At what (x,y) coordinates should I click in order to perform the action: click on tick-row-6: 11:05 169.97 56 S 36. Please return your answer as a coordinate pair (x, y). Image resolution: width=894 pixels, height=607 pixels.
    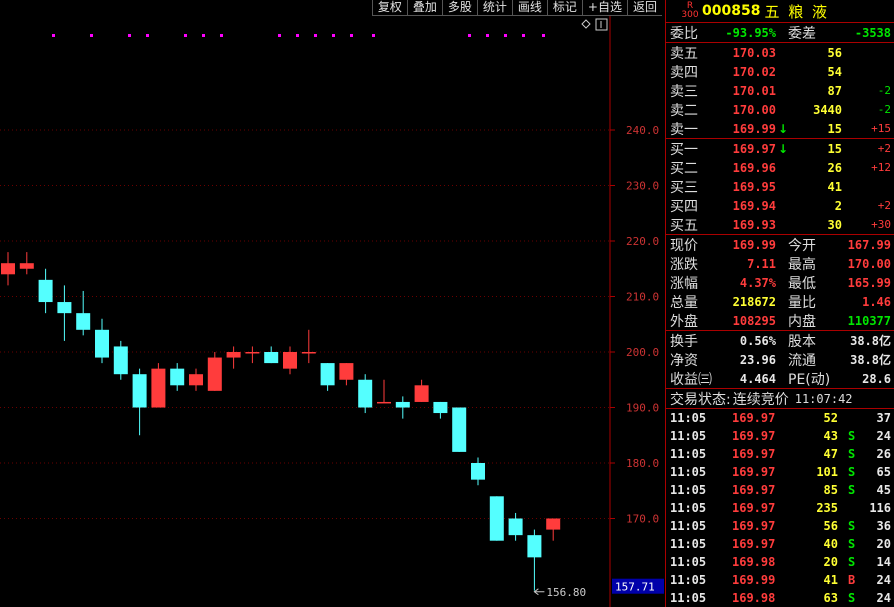
    Looking at the image, I should click on (780, 526).